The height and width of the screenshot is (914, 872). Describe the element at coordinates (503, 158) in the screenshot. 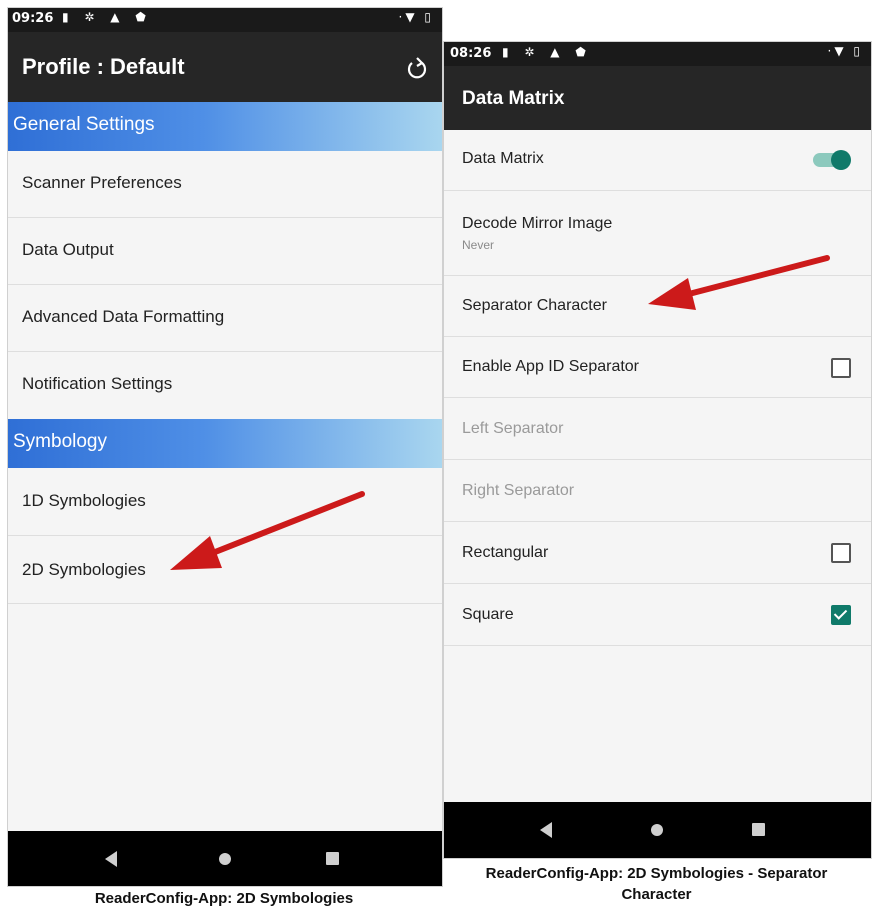

I see `setting-label: Data Matrix` at that location.